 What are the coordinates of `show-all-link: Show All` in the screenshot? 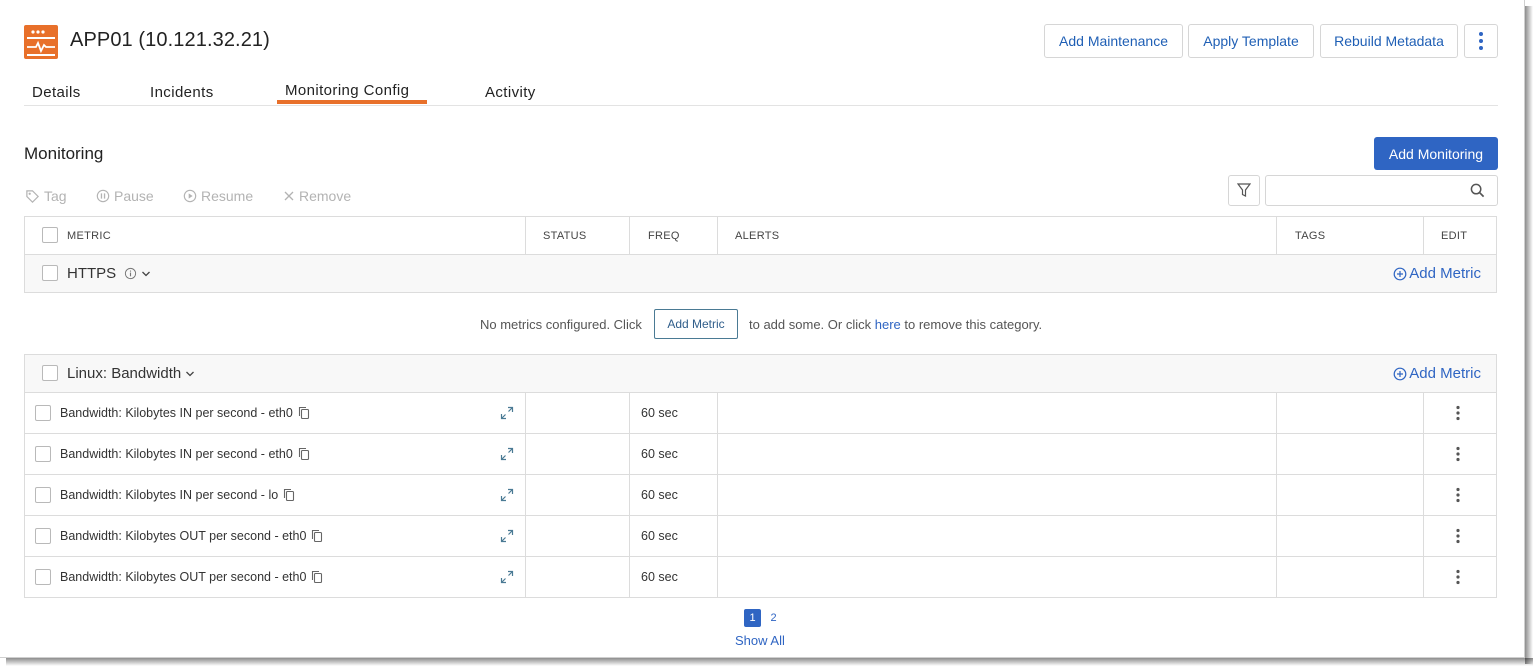 It's located at (760, 640).